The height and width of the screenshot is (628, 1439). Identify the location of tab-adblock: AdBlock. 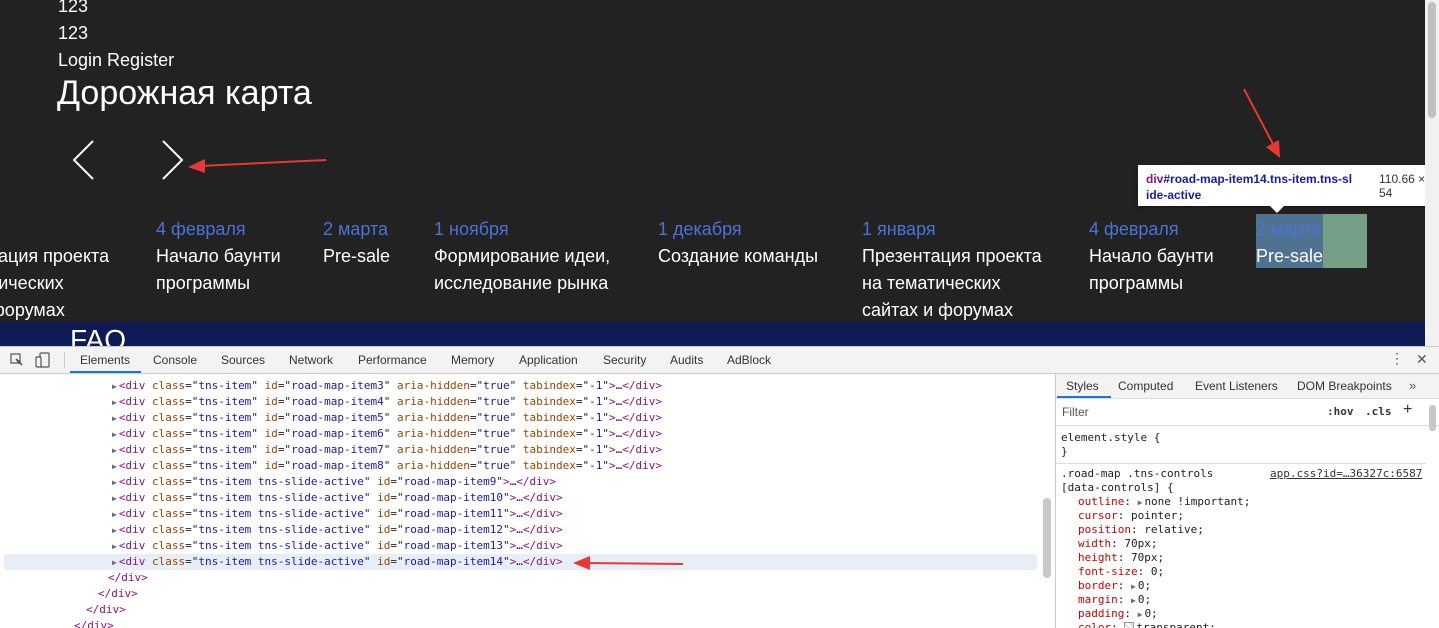
(749, 360).